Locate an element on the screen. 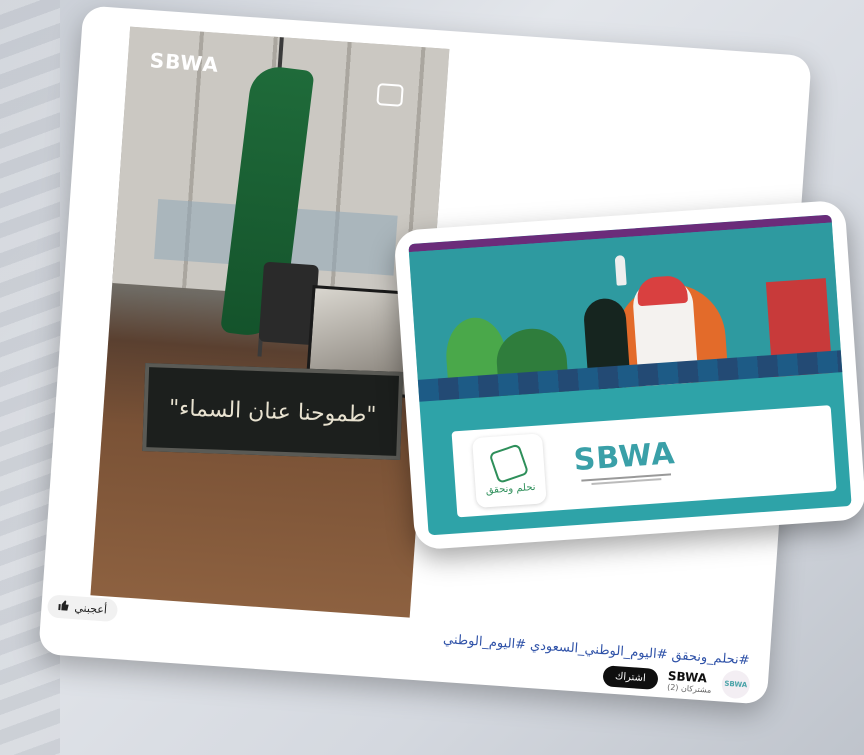 This screenshot has width=864, height=755. dream-achieve-logo: نحلم ونحقق is located at coordinates (509, 471).